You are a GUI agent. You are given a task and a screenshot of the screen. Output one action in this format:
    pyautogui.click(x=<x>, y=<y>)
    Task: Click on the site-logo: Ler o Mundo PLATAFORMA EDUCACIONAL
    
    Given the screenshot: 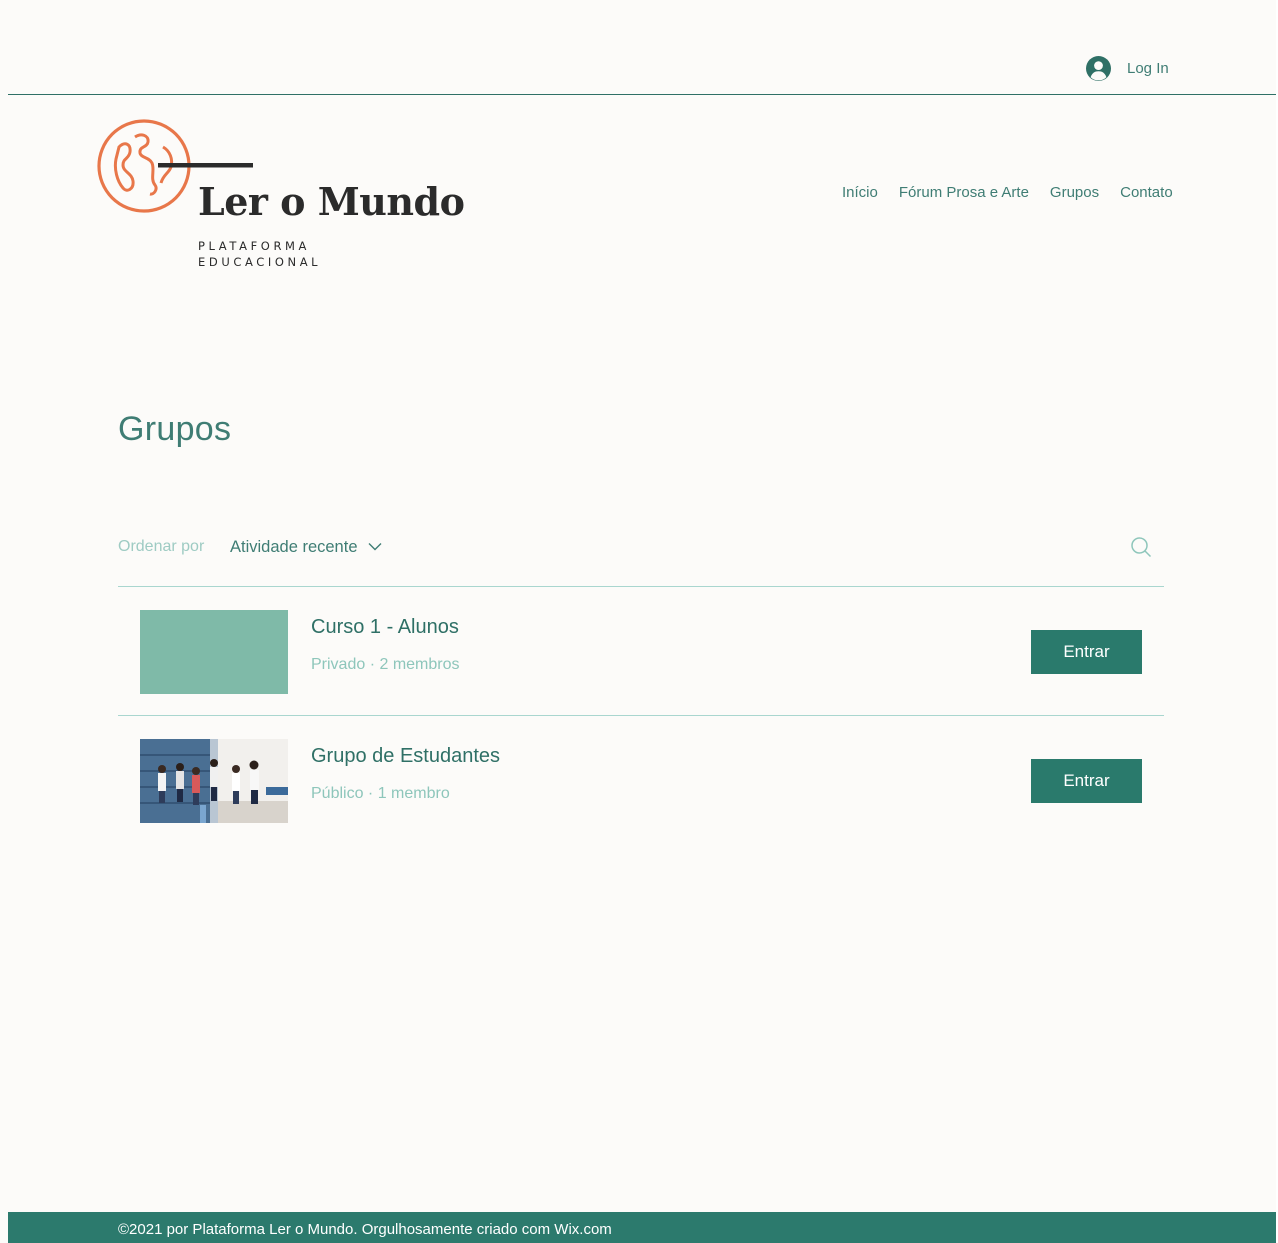 What is the action you would take?
    pyautogui.click(x=281, y=197)
    